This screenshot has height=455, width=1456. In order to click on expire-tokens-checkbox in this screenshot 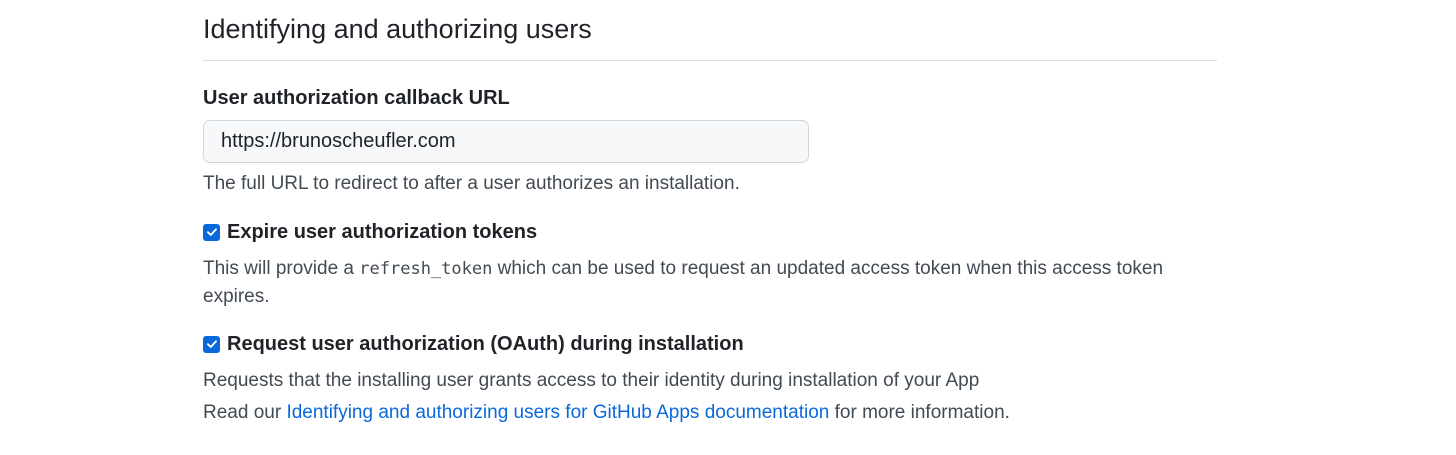, I will do `click(211, 232)`.